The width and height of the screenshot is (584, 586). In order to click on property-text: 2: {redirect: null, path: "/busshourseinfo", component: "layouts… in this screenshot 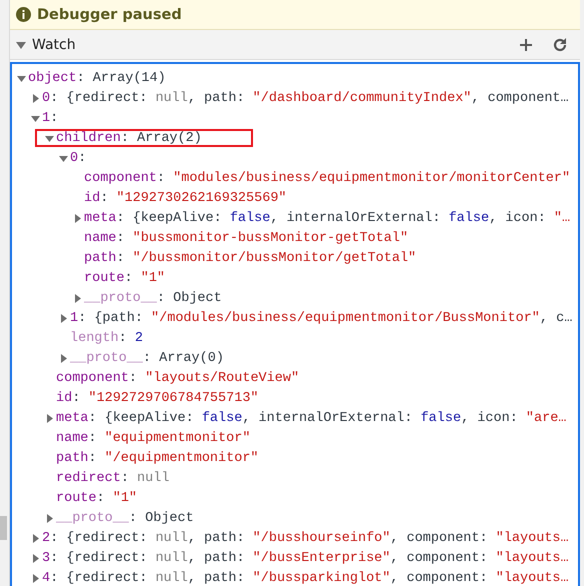, I will do `click(306, 538)`.